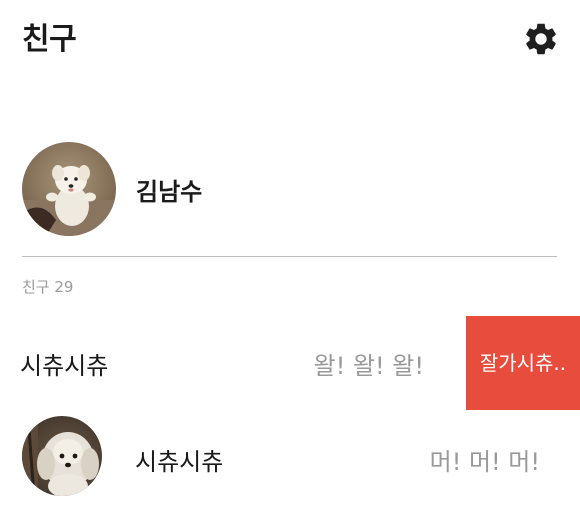 The height and width of the screenshot is (510, 580). What do you see at coordinates (169, 192) in the screenshot?
I see `my-name: 김남수` at bounding box center [169, 192].